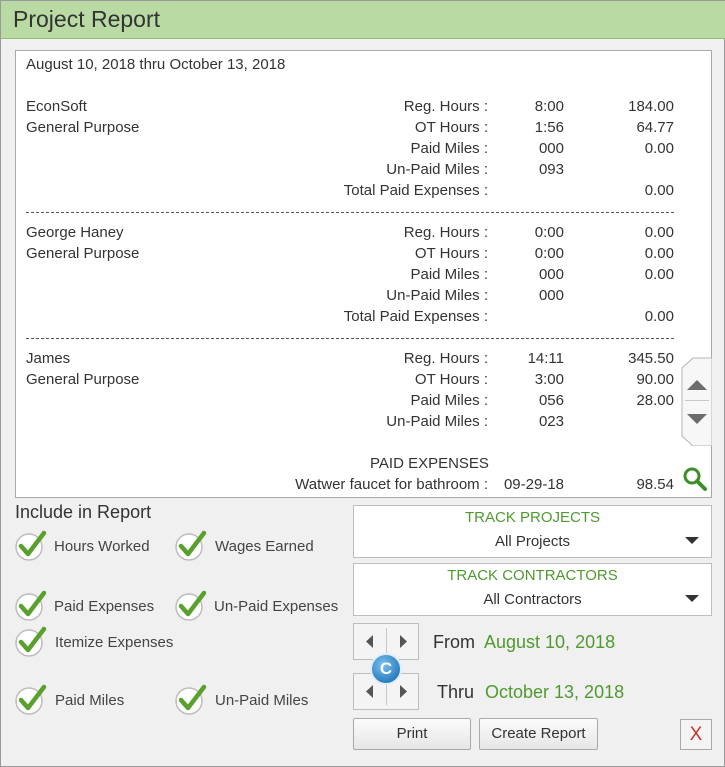  I want to click on close-button: X, so click(696, 734).